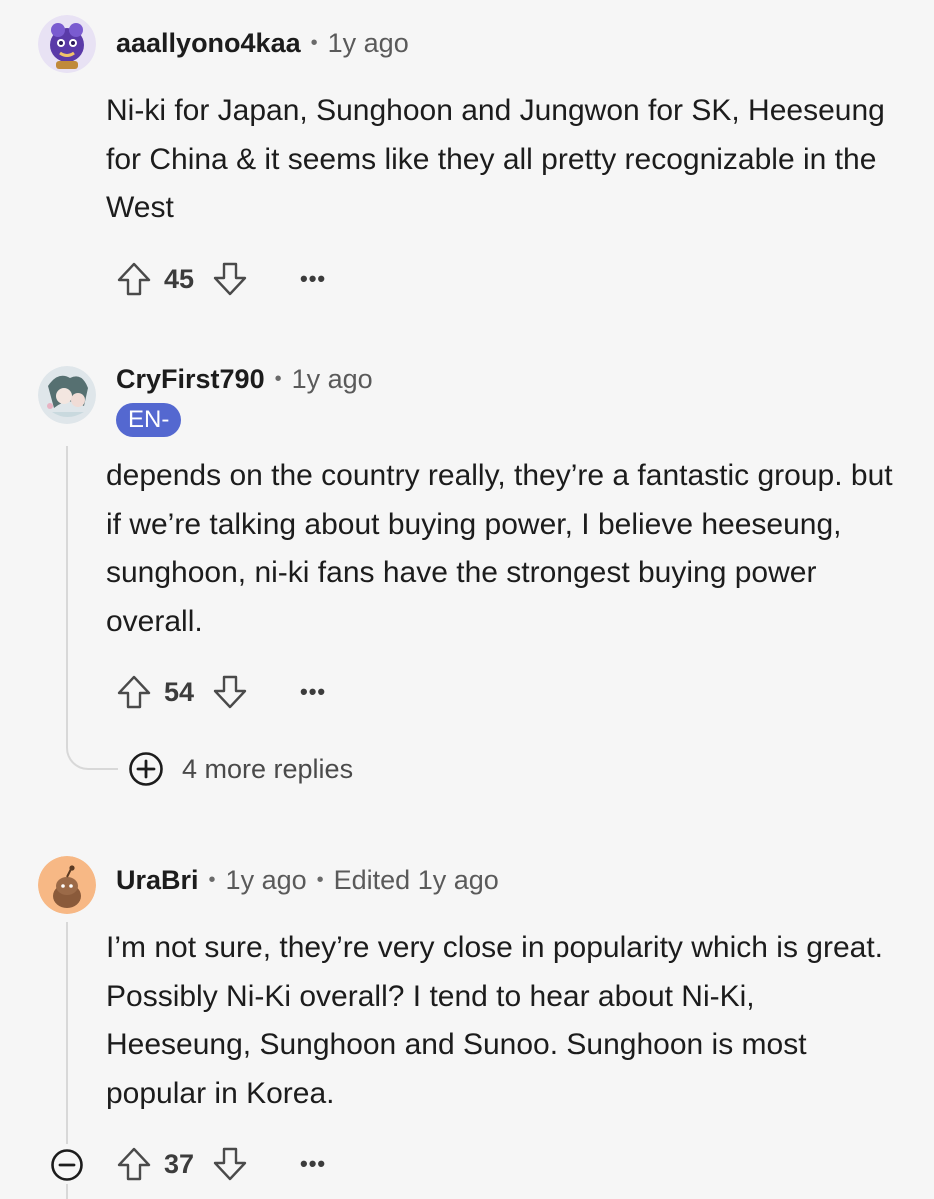  Describe the element at coordinates (190, 379) in the screenshot. I see `username: CryFirst790` at that location.